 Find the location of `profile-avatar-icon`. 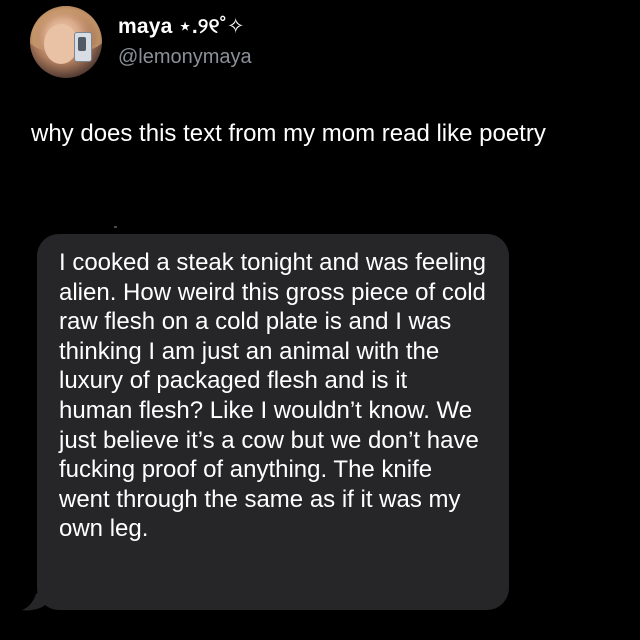

profile-avatar-icon is located at coordinates (66, 42).